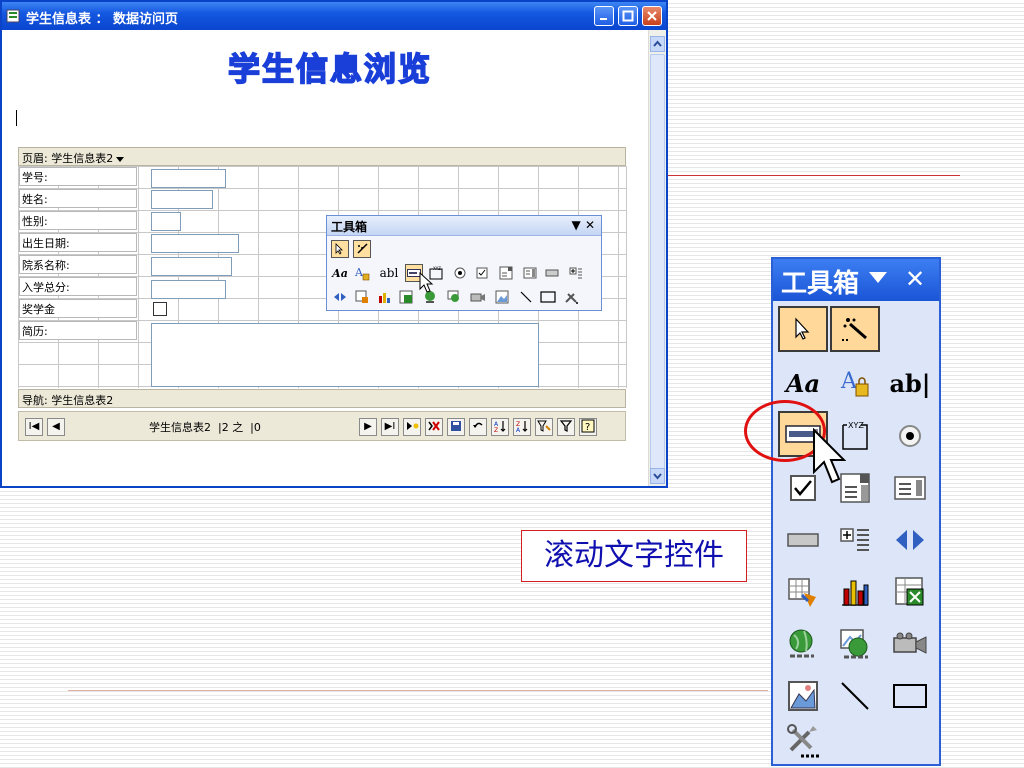 This screenshot has height=768, width=1024. What do you see at coordinates (552, 273) in the screenshot?
I see `command-button-tool` at bounding box center [552, 273].